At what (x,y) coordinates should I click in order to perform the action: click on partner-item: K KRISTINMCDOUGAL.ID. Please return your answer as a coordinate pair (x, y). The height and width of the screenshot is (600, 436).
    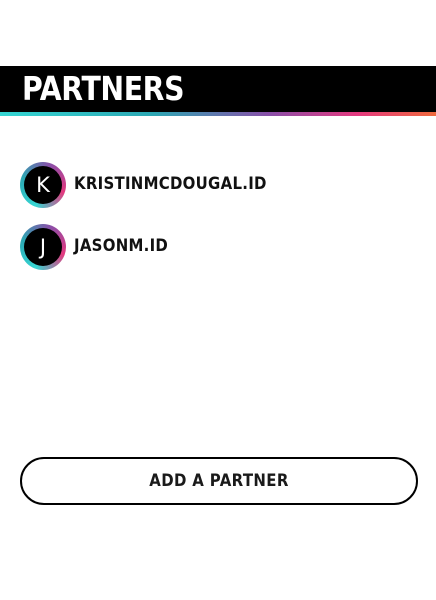
    Looking at the image, I should click on (220, 186).